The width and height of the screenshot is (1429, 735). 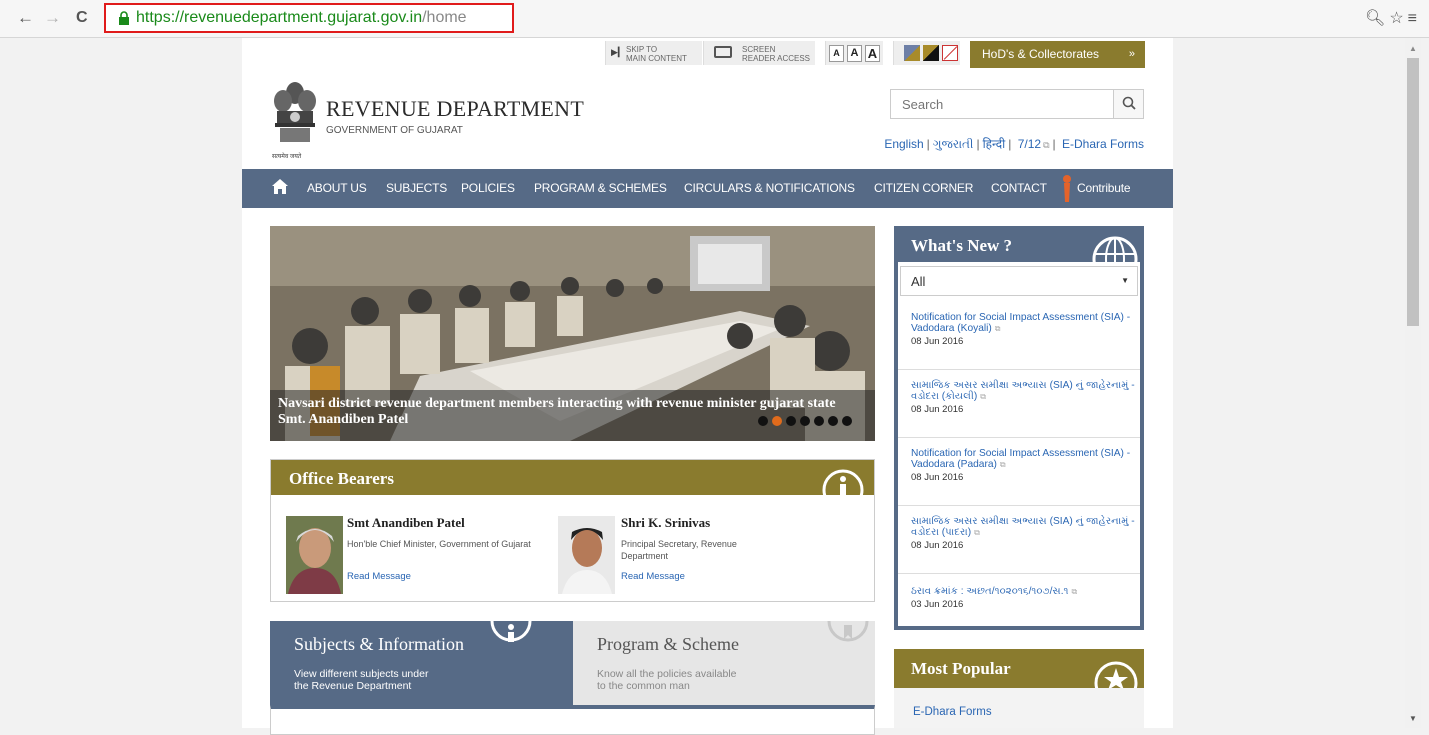 I want to click on font-medium-button: A, so click(x=854, y=53).